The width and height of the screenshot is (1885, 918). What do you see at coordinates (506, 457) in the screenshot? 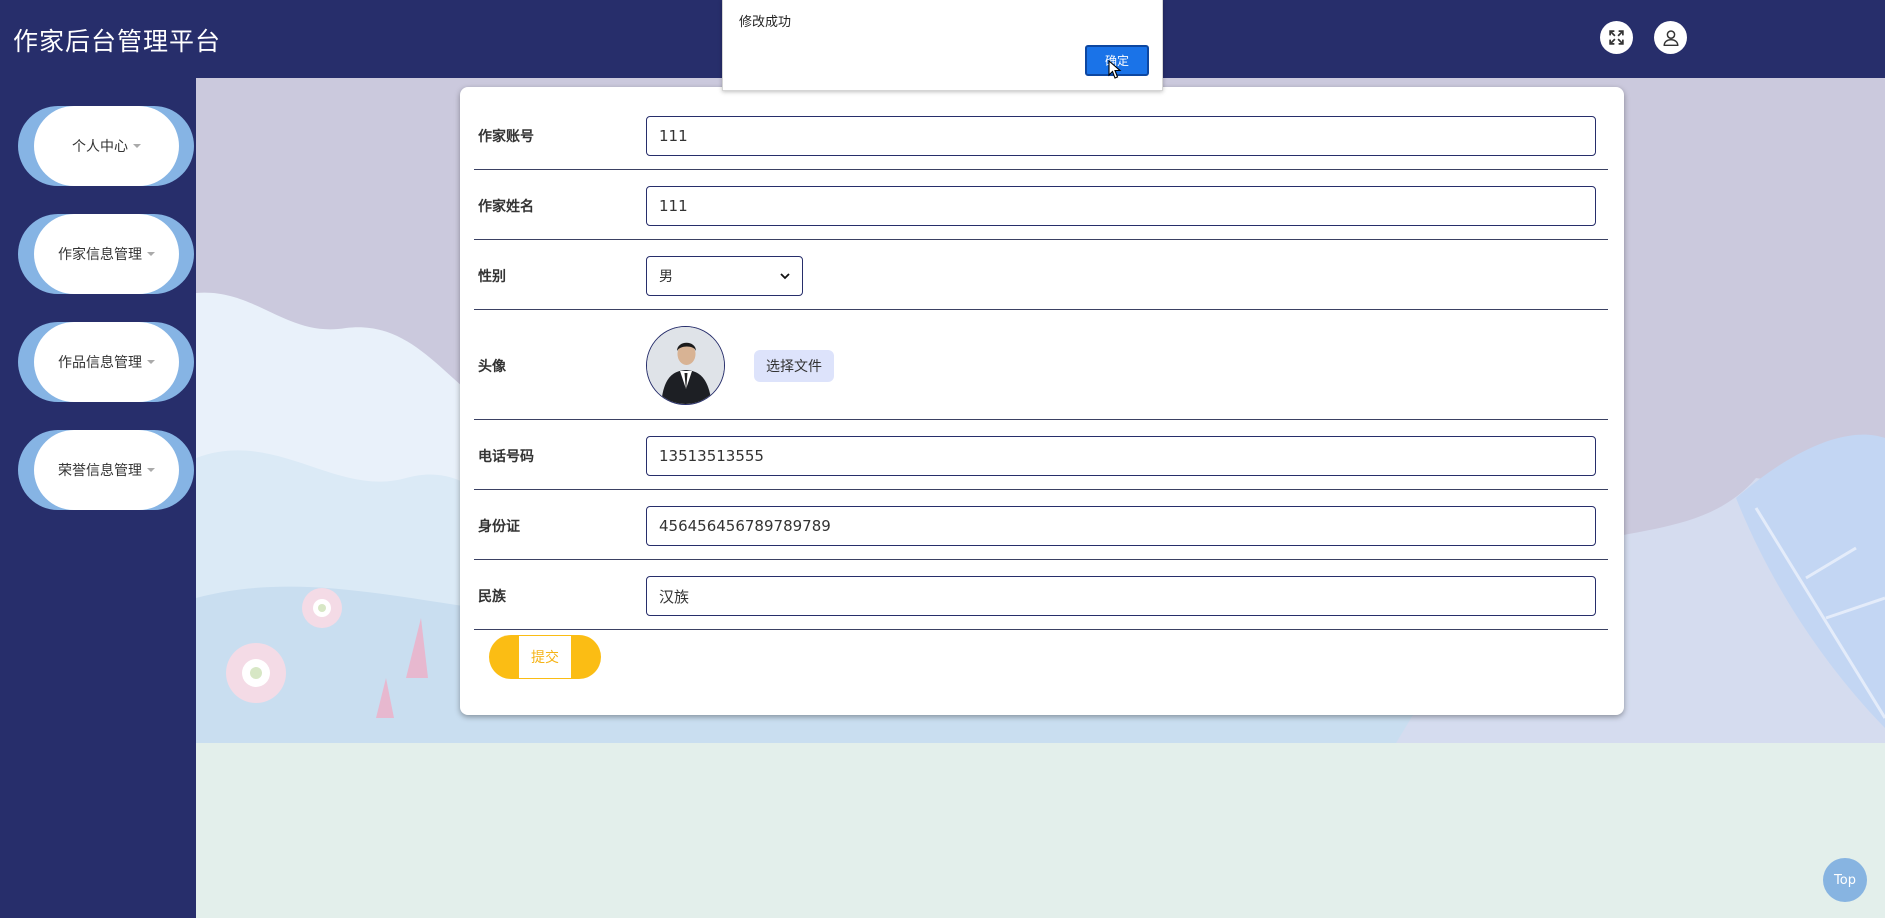
I see `phone-label: 电话号码` at bounding box center [506, 457].